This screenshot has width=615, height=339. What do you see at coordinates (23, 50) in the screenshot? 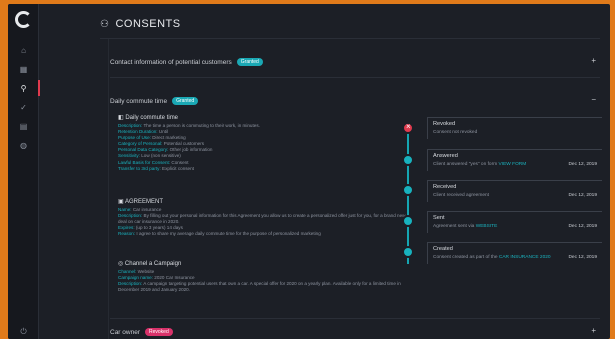
I see `home-icon: ⌂` at bounding box center [23, 50].